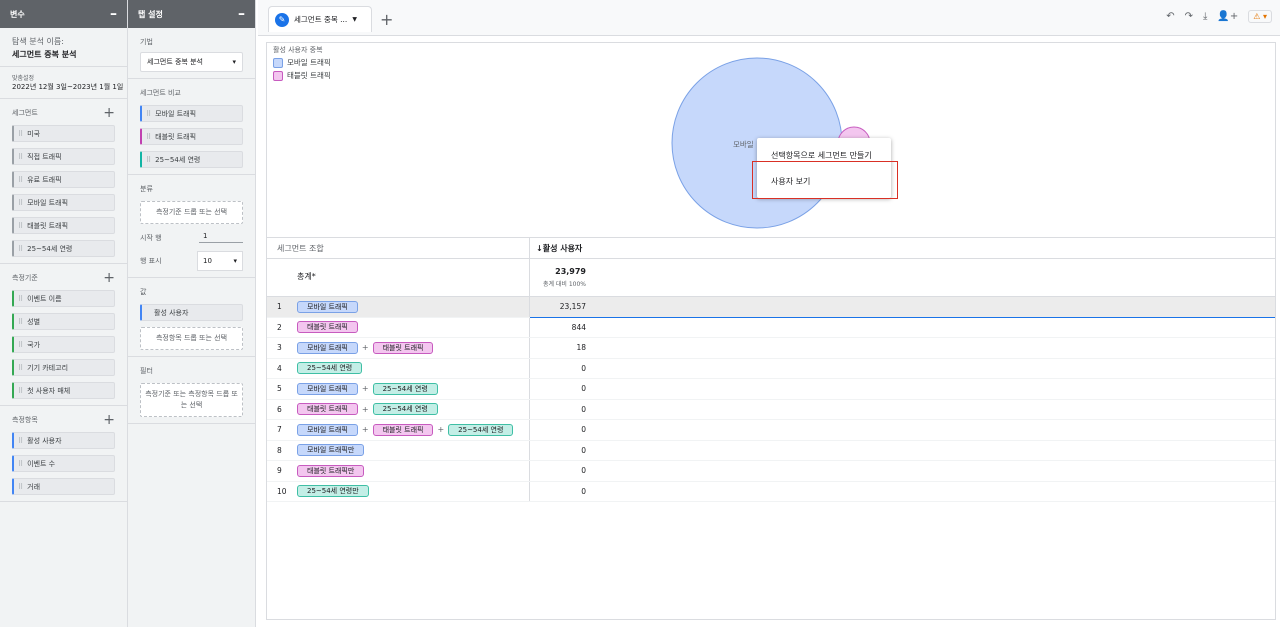  Describe the element at coordinates (109, 113) in the screenshot. I see `add-segment-icon: +` at that location.